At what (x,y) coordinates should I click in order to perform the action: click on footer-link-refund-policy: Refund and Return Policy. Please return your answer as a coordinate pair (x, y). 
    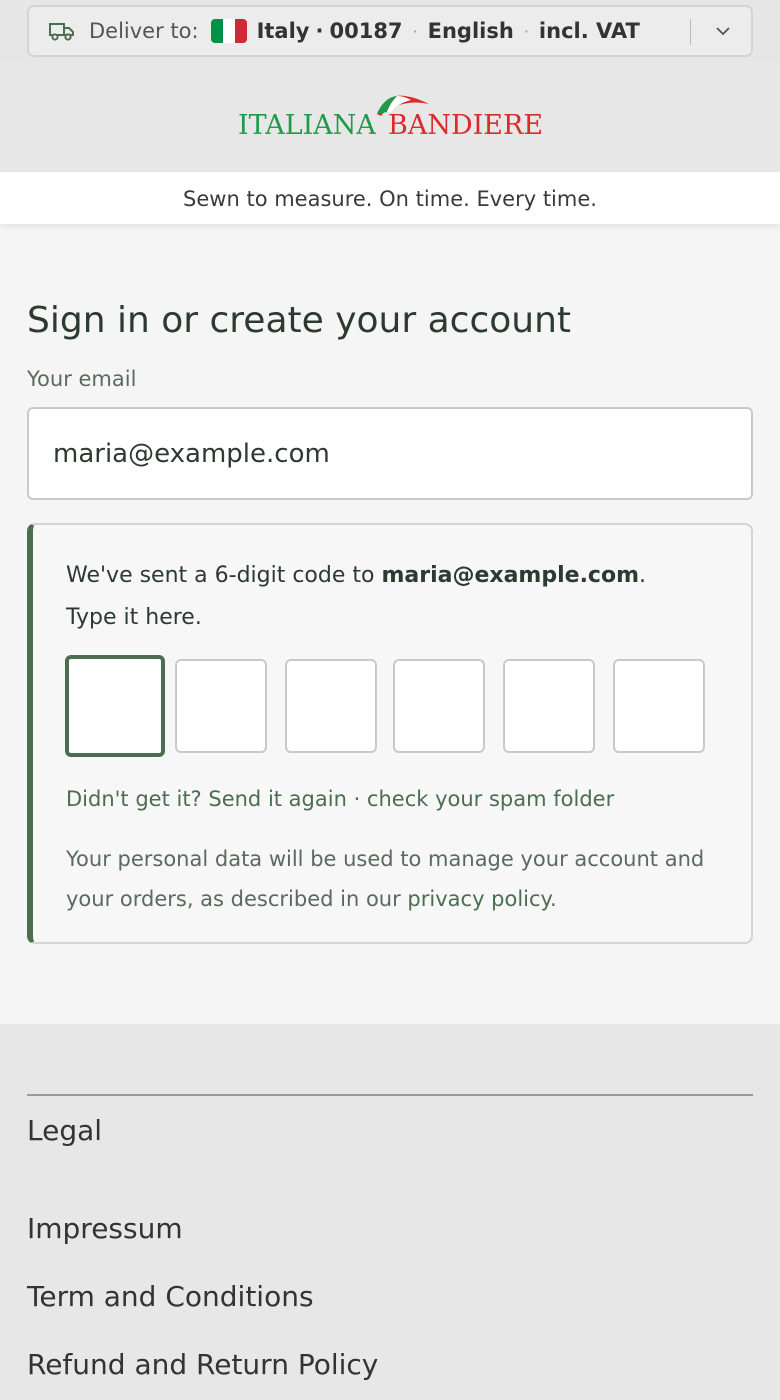
    Looking at the image, I should click on (202, 1364).